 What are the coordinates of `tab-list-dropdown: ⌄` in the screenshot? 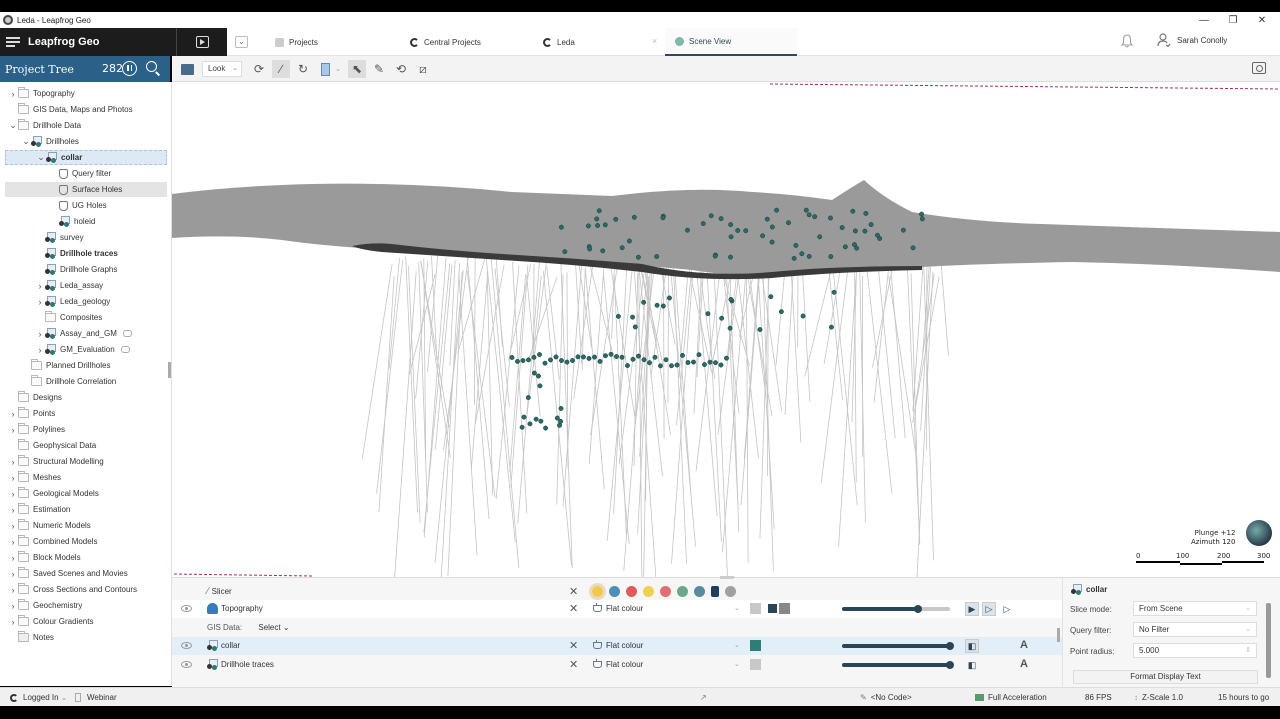 It's located at (241, 42).